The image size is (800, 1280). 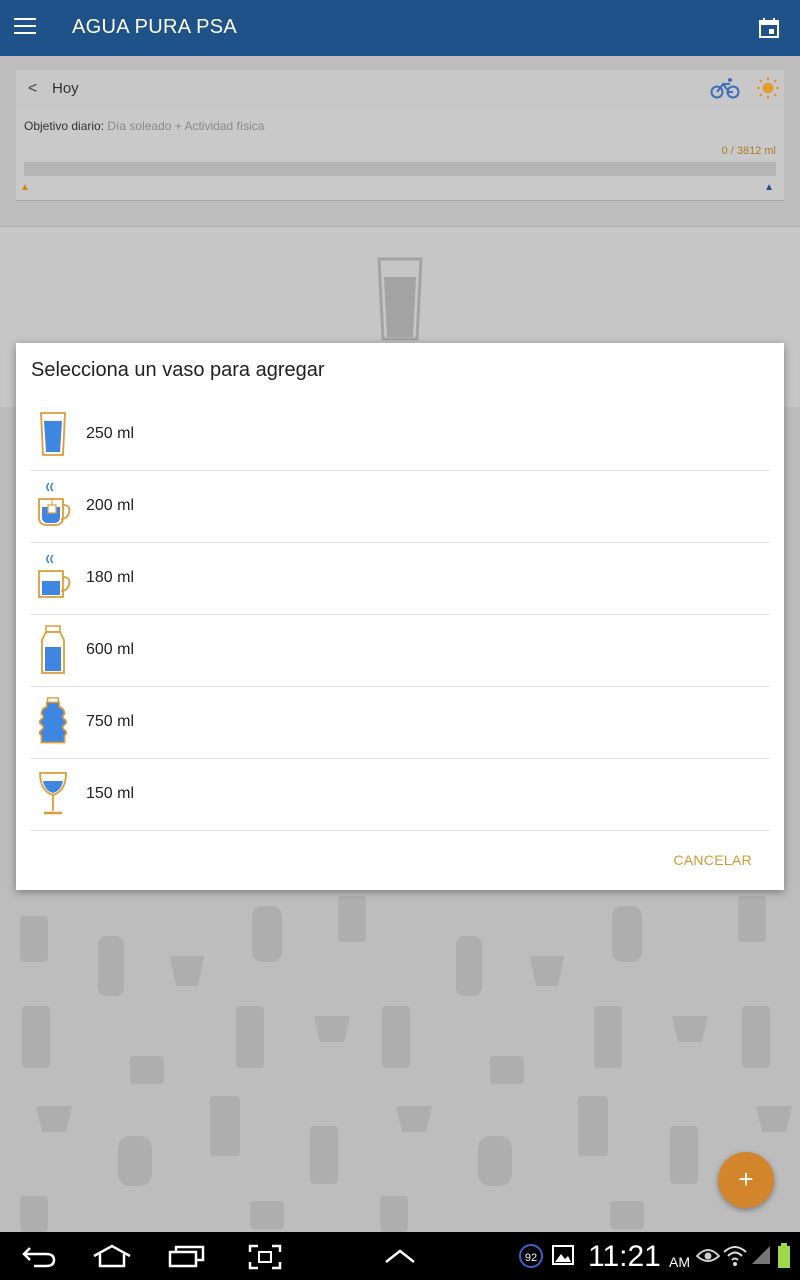 I want to click on recent-apps-icon, so click(x=187, y=1256).